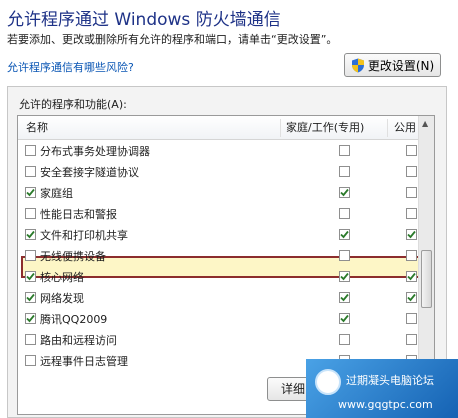 This screenshot has height=418, width=458. What do you see at coordinates (425, 123) in the screenshot?
I see `scroll-up-arrow-icon: ▲` at bounding box center [425, 123].